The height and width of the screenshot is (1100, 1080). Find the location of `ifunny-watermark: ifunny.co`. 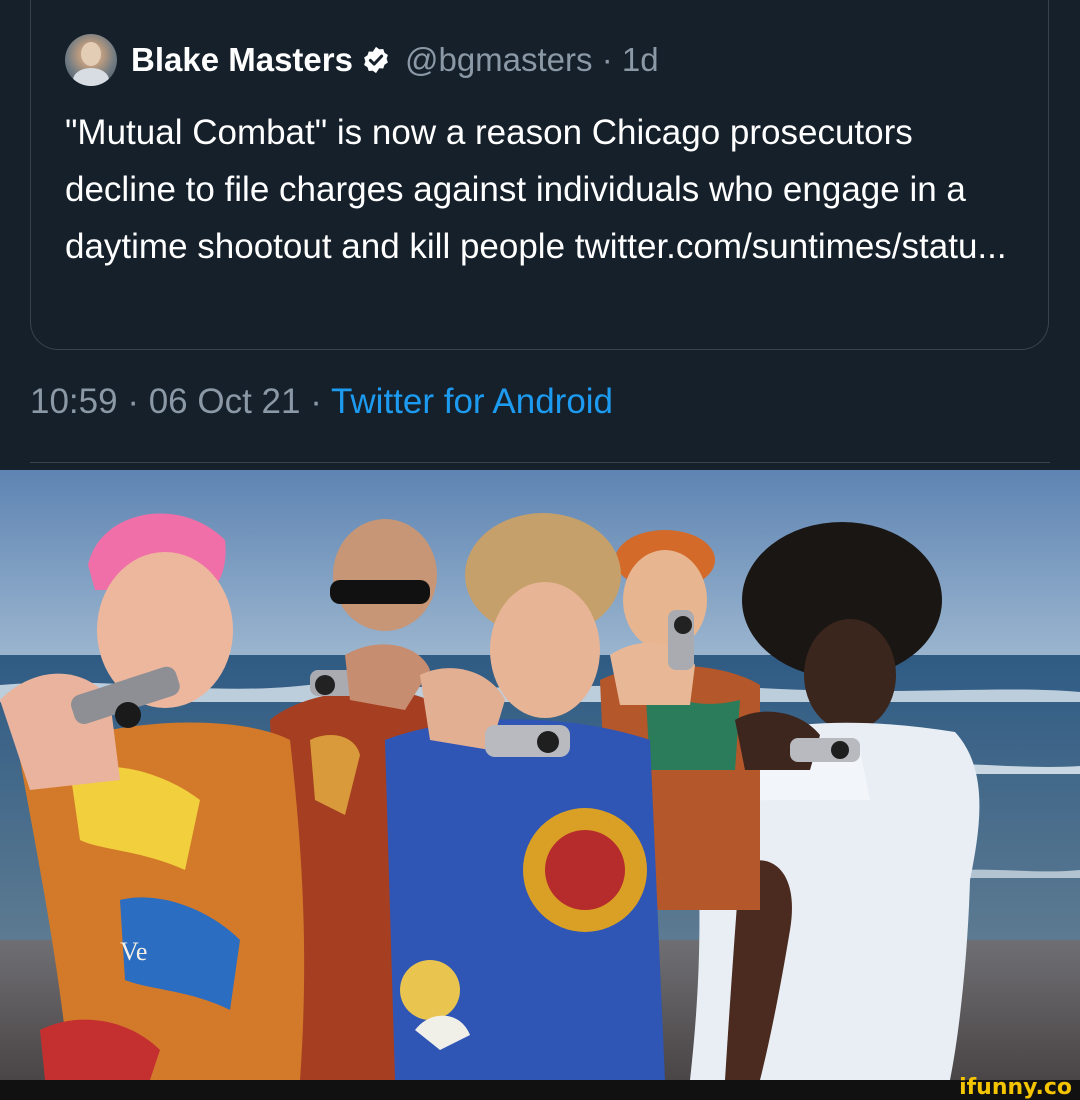

ifunny-watermark: ifunny.co is located at coordinates (1015, 1087).